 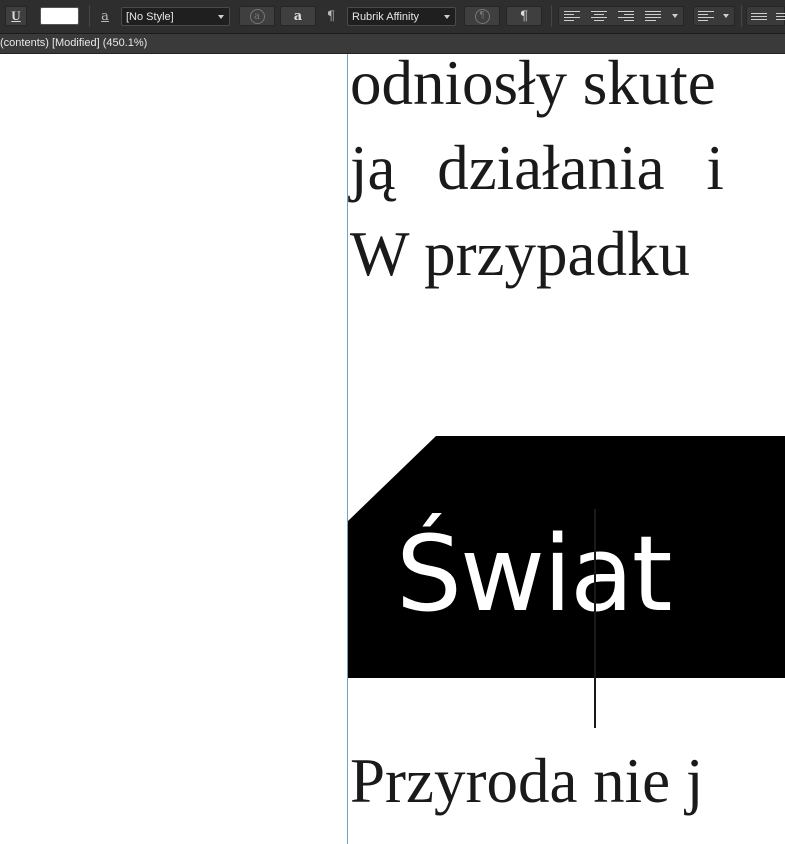 What do you see at coordinates (150, 16) in the screenshot?
I see `character-style-value: [No Style]` at bounding box center [150, 16].